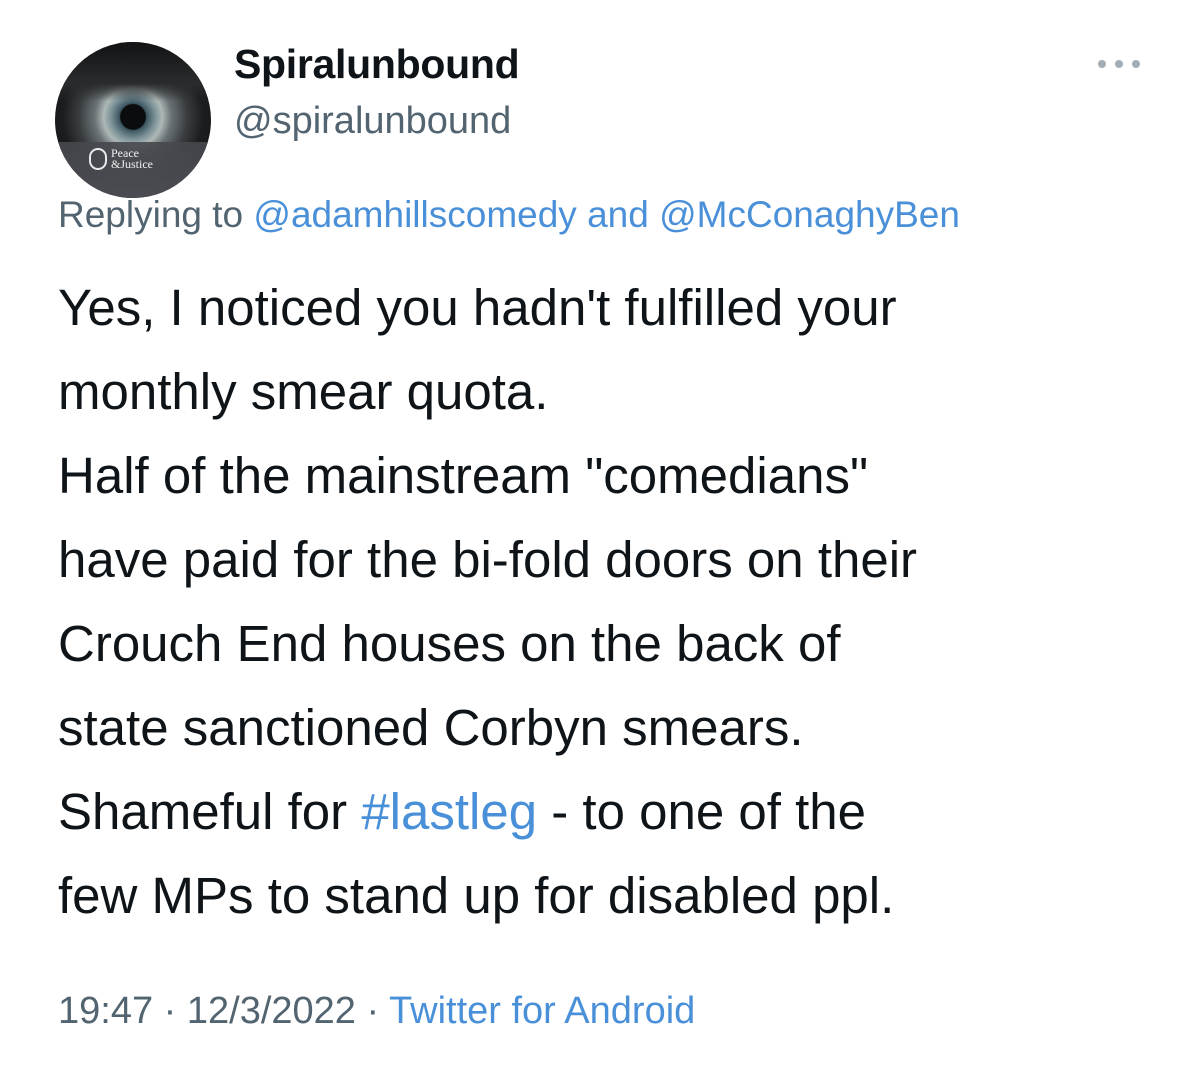 This screenshot has width=1200, height=1071. Describe the element at coordinates (542, 1011) in the screenshot. I see `tweet-source: Twitter for Android` at that location.